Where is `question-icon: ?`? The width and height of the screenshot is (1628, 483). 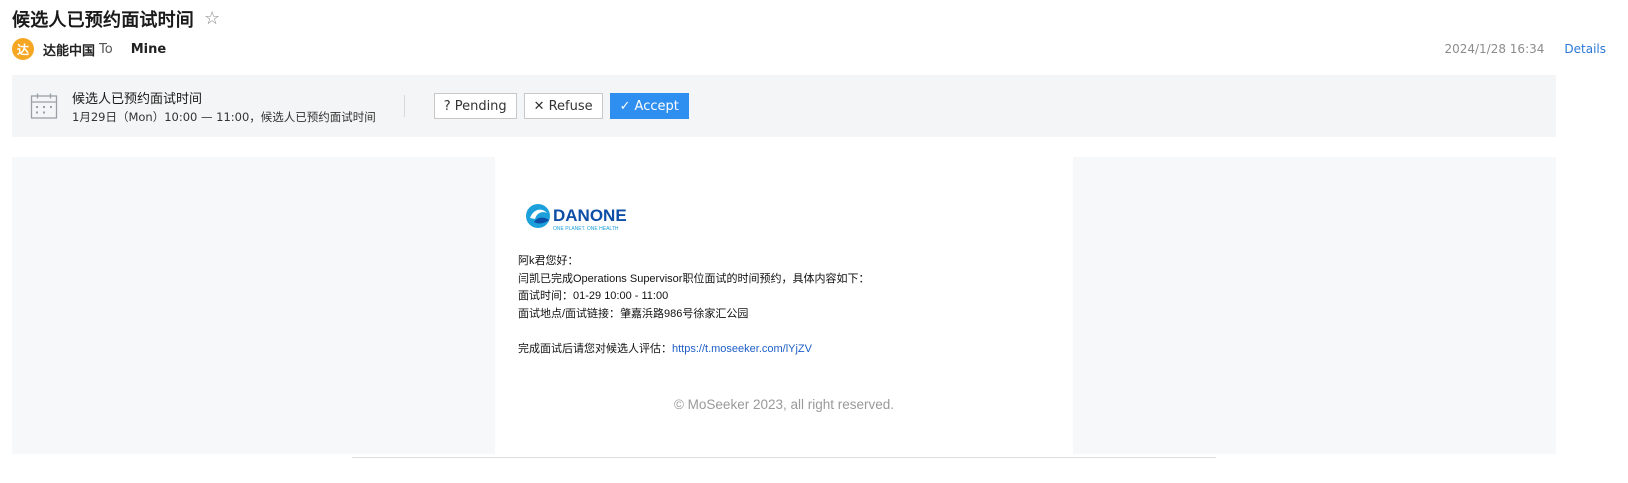 question-icon: ? is located at coordinates (447, 106).